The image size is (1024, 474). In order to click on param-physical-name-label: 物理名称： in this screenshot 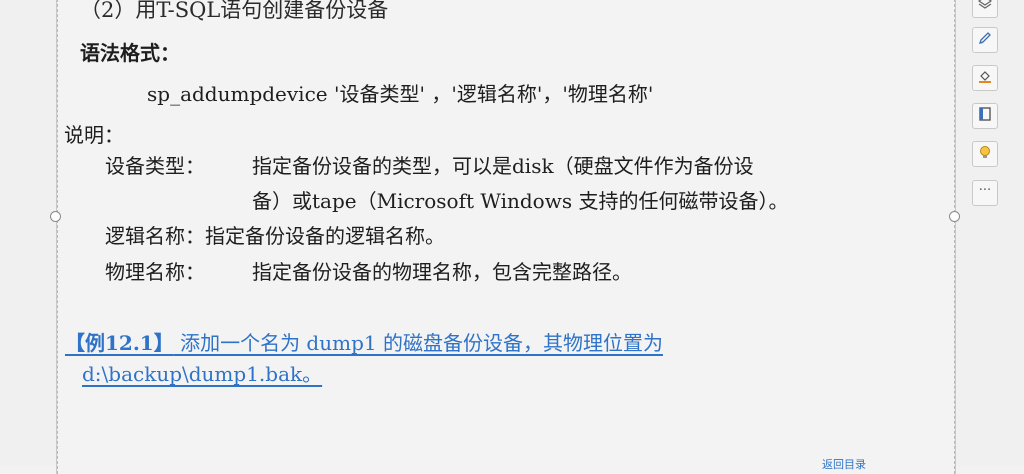, I will do `click(155, 272)`.